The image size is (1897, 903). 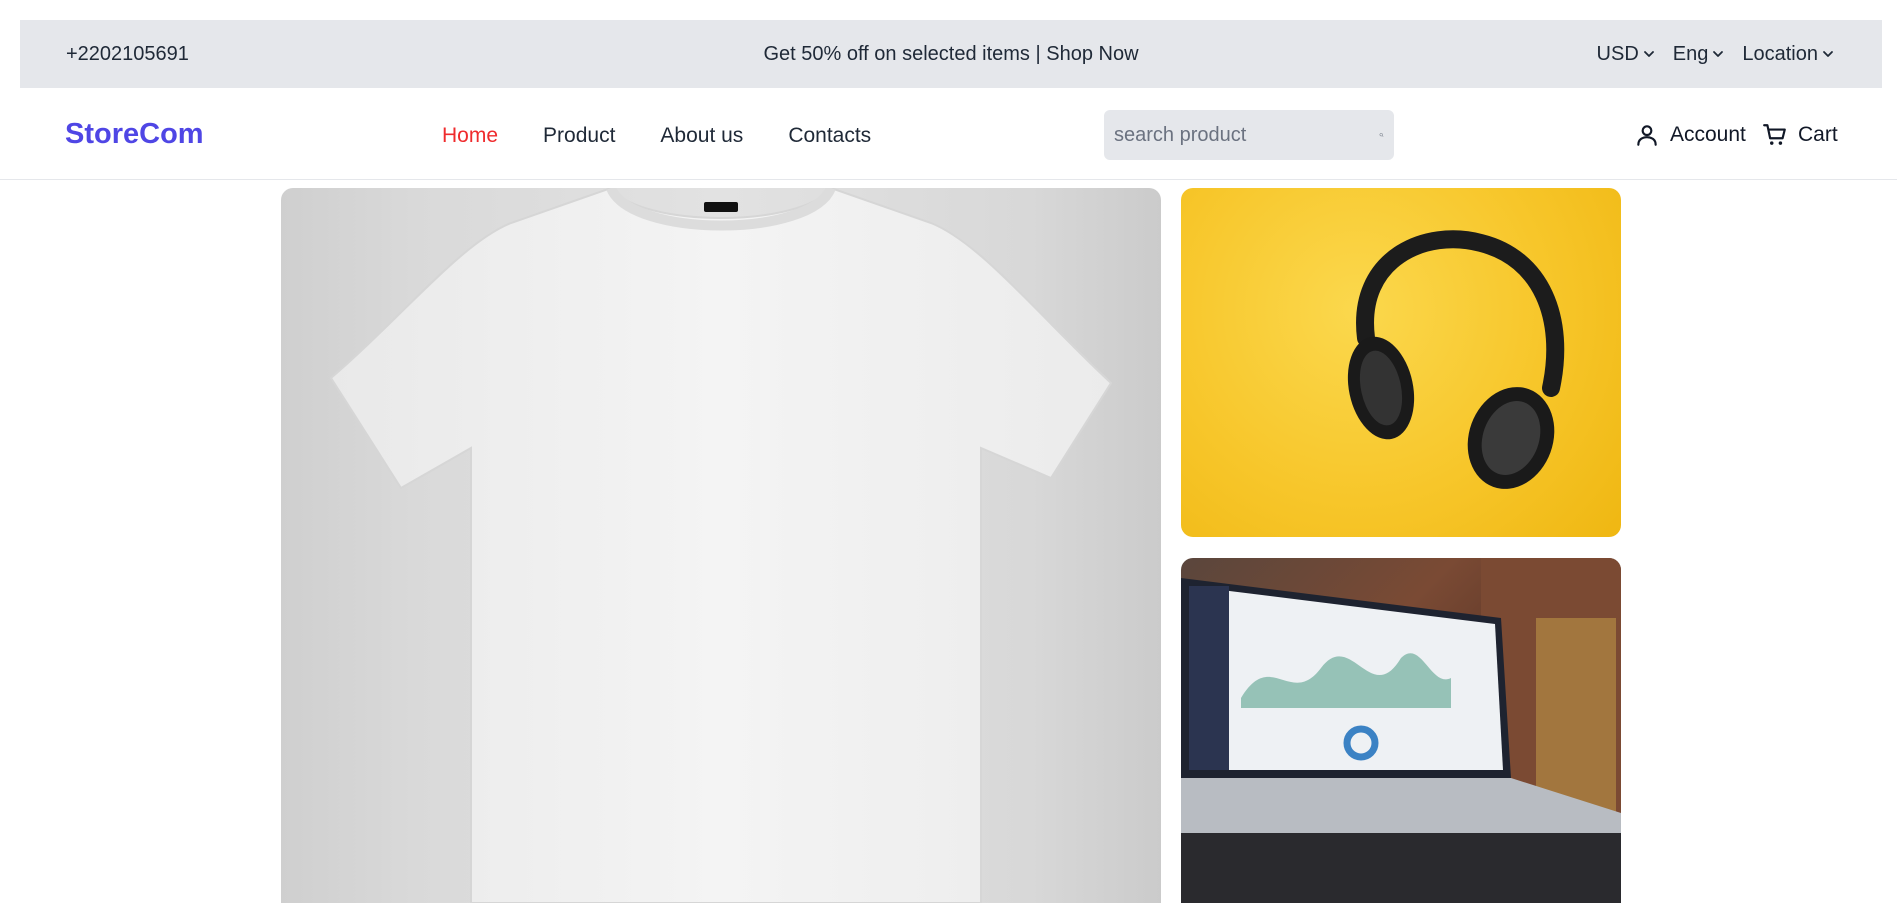 What do you see at coordinates (1381, 135) in the screenshot?
I see `search-icon` at bounding box center [1381, 135].